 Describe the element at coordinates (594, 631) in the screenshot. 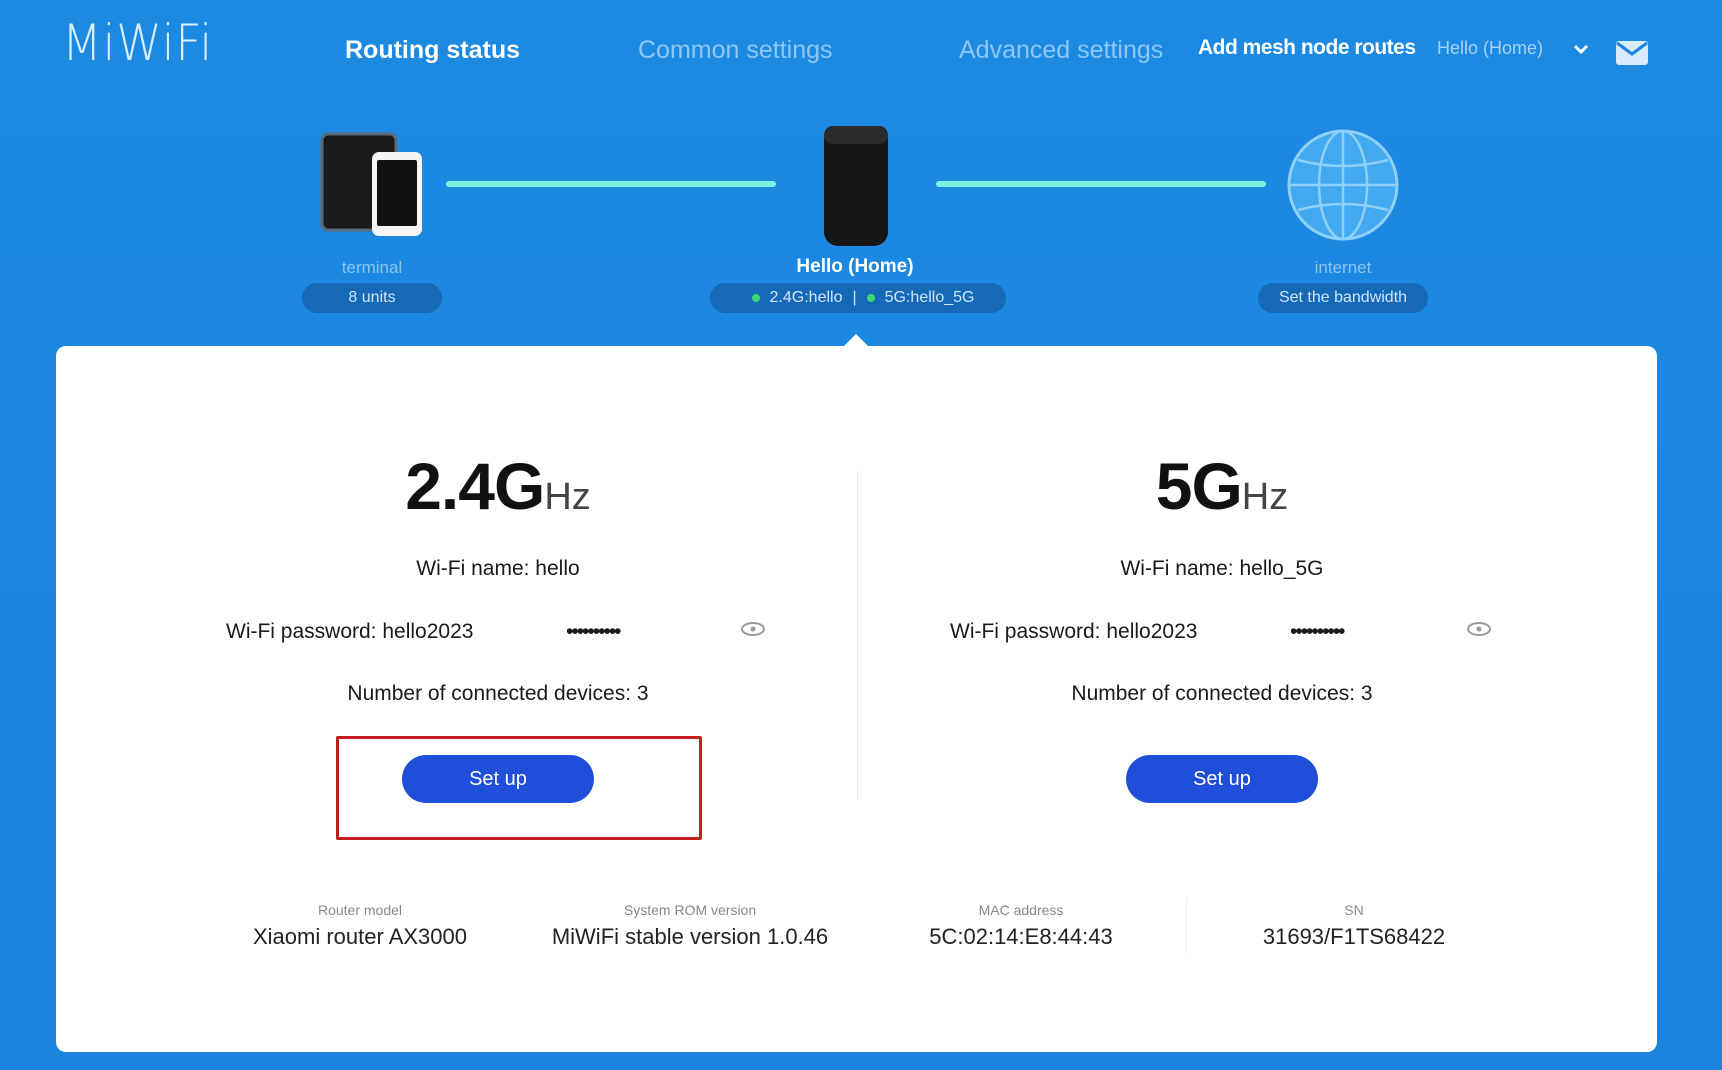

I see `band-24-password-mask: ••••••••••` at that location.